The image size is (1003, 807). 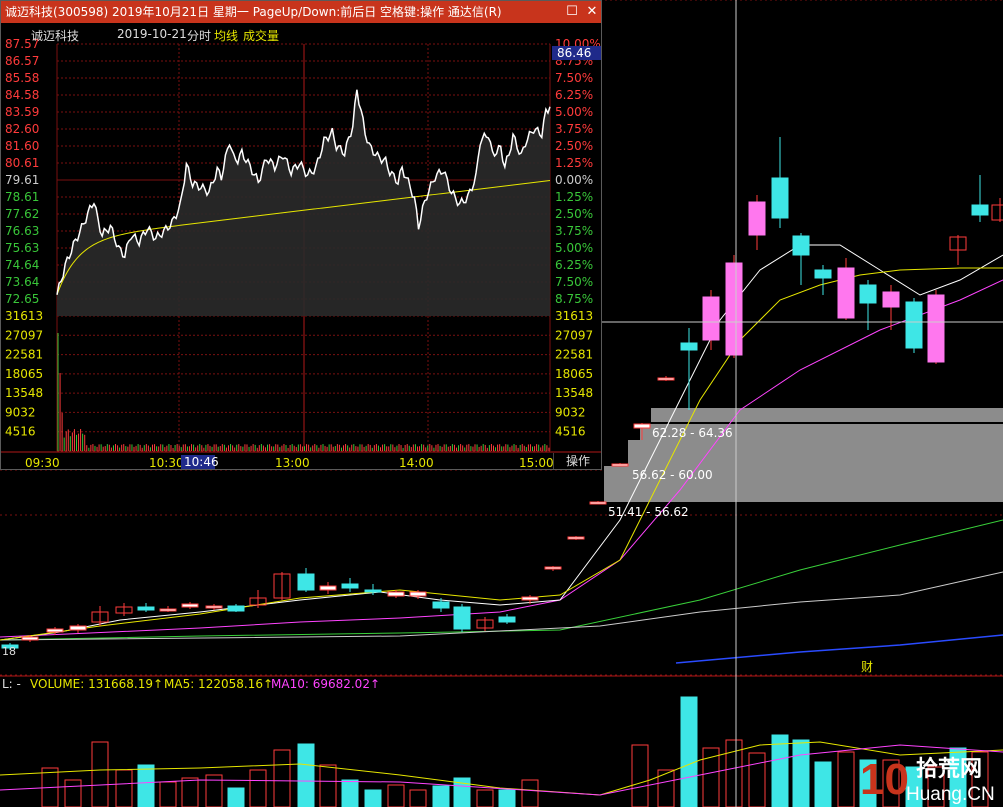 I want to click on volume-tick-left: 31613, so click(x=24, y=316).